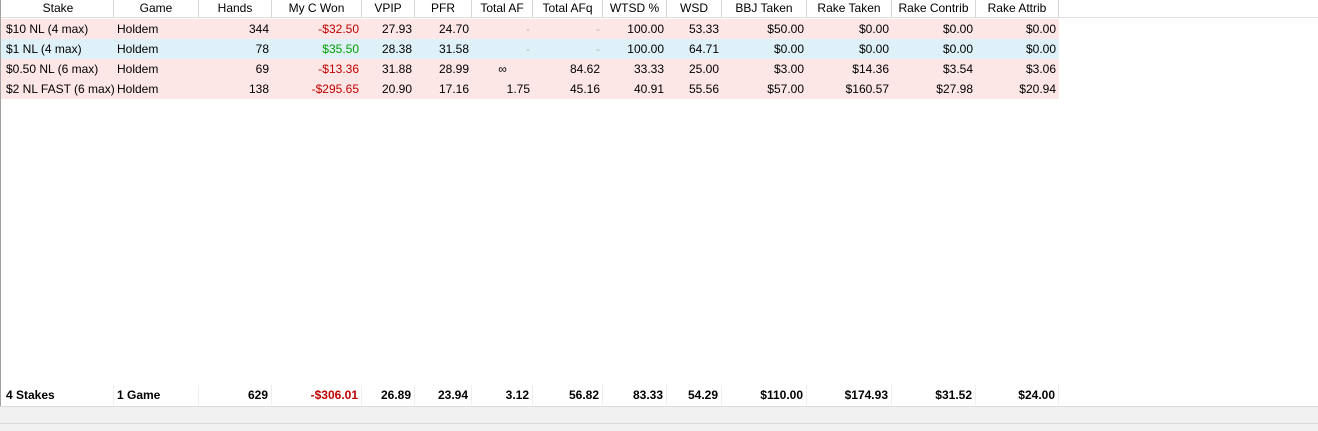 This screenshot has height=431, width=1318. What do you see at coordinates (340, 49) in the screenshot?
I see `cell-my-c-won: $35.50` at bounding box center [340, 49].